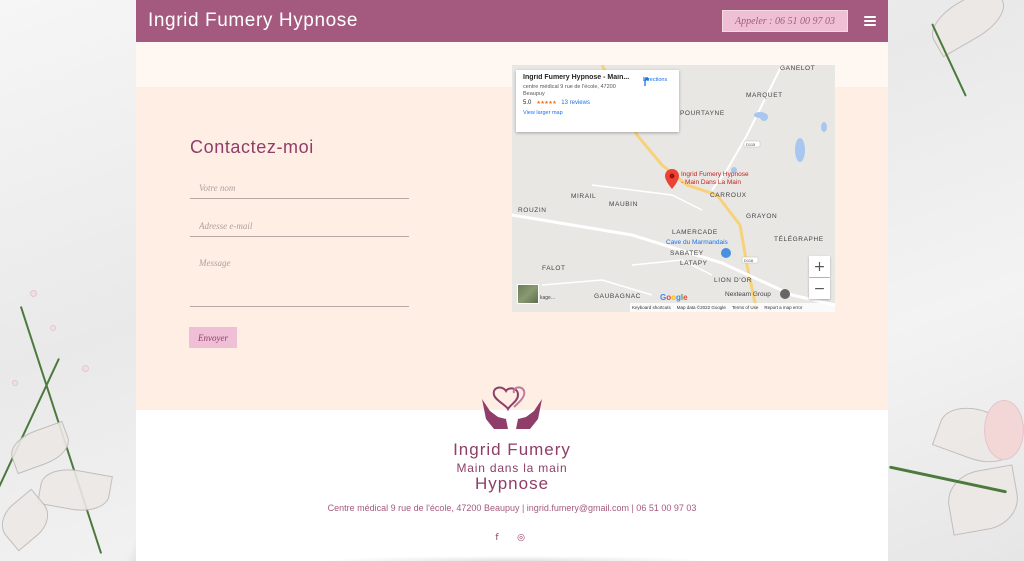 This screenshot has height=561, width=1024. What do you see at coordinates (253, 21) in the screenshot?
I see `brand-title: Ingrid Fumery Hypnose` at bounding box center [253, 21].